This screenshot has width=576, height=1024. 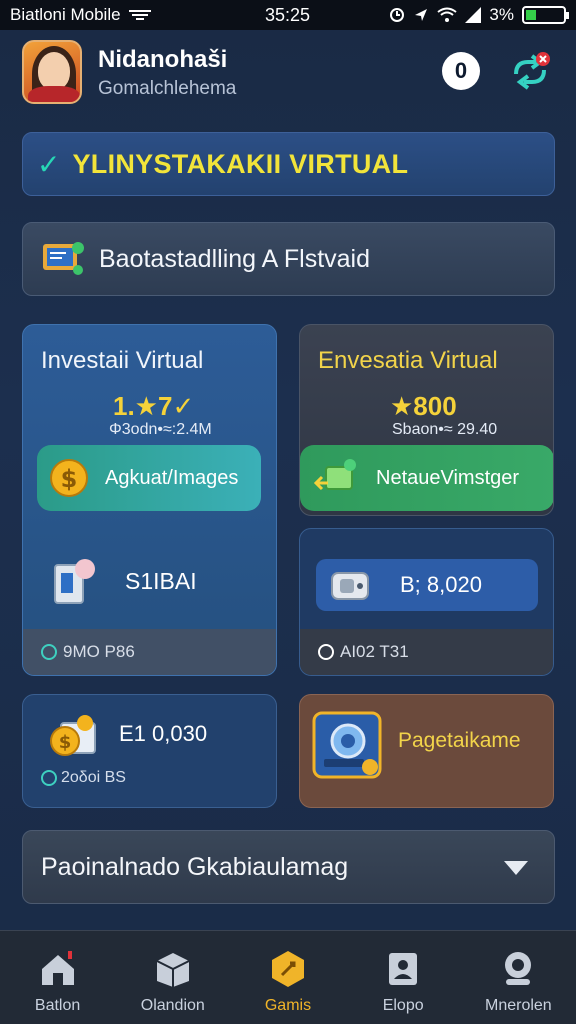 I want to click on chevron-down-icon, so click(x=516, y=868).